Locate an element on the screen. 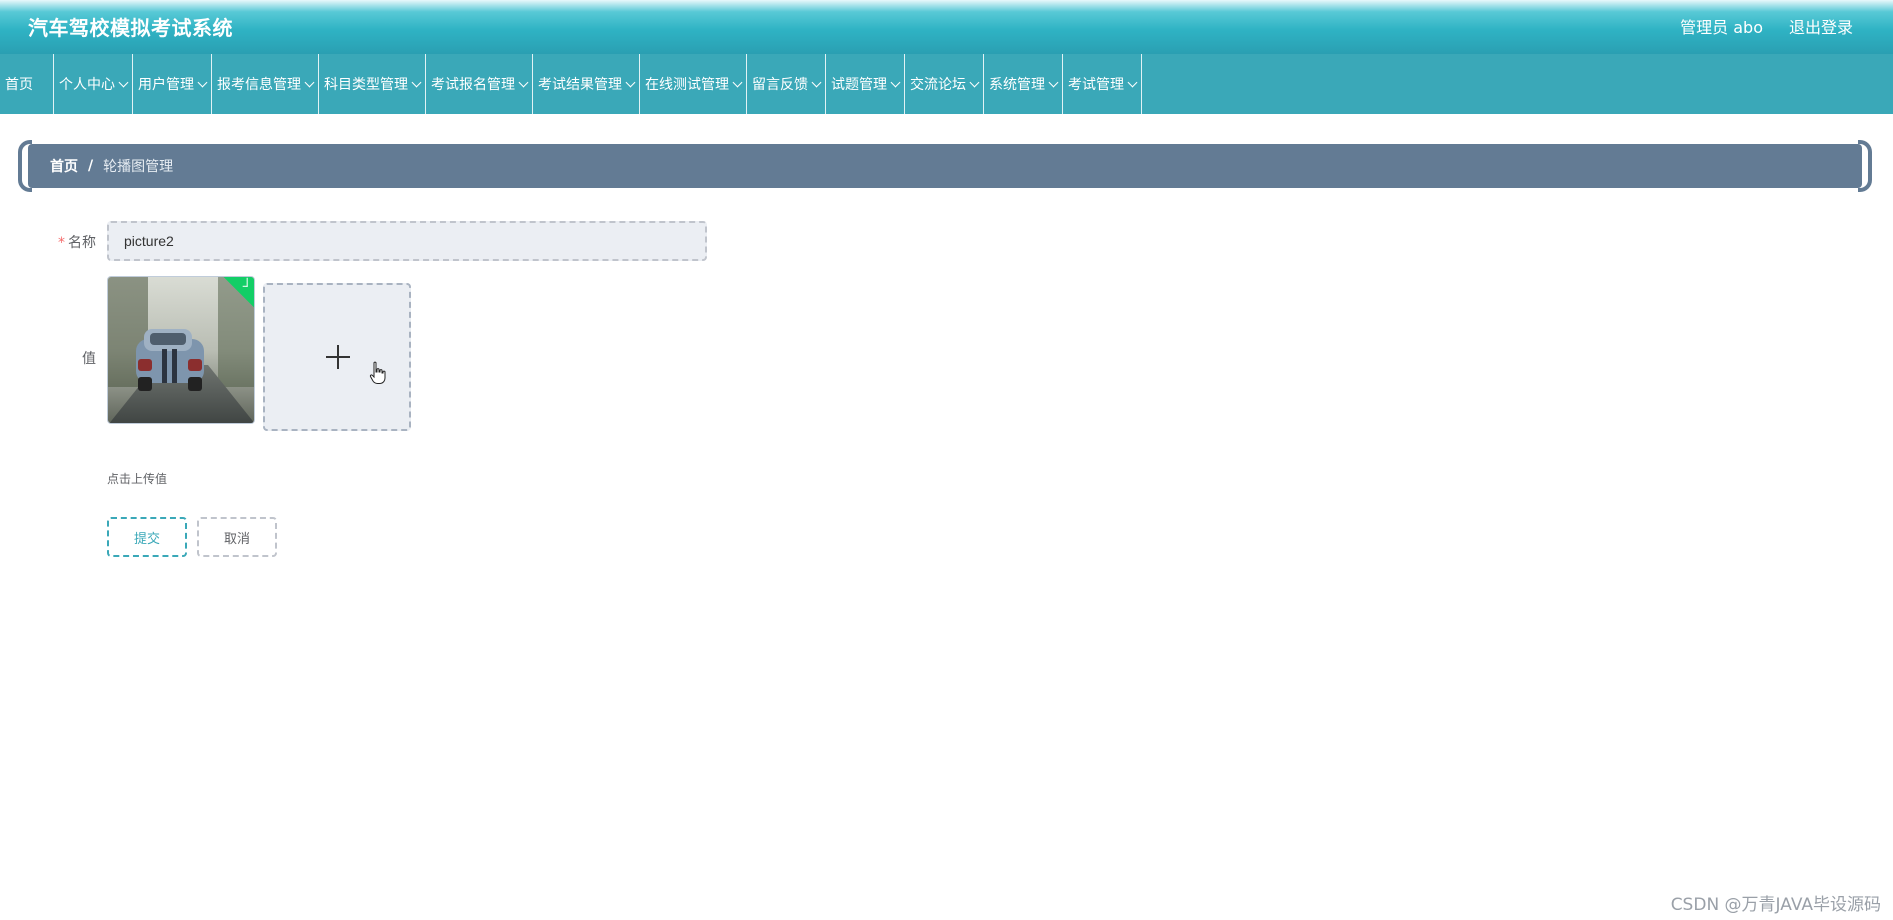 This screenshot has height=920, width=1893. check-icon is located at coordinates (245, 282).